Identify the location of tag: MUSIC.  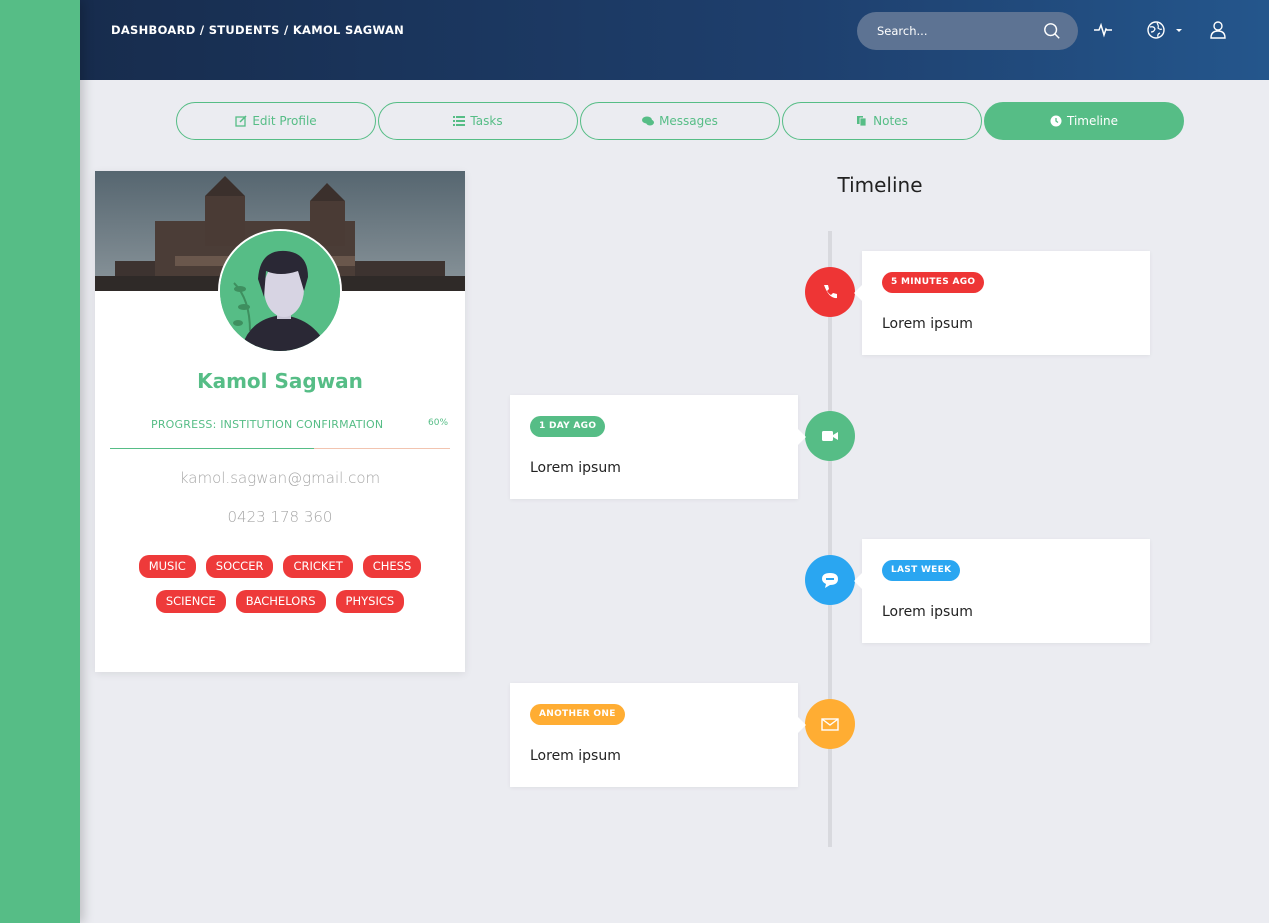
(167, 566).